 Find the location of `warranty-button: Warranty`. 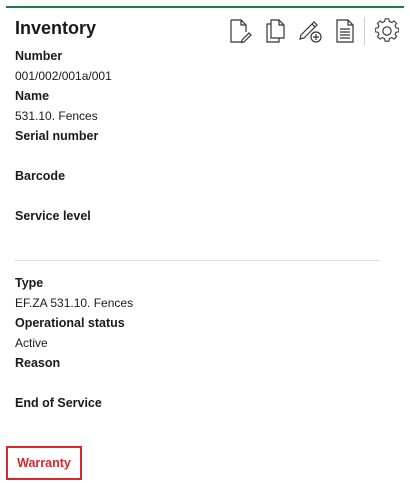

warranty-button: Warranty is located at coordinates (44, 463).